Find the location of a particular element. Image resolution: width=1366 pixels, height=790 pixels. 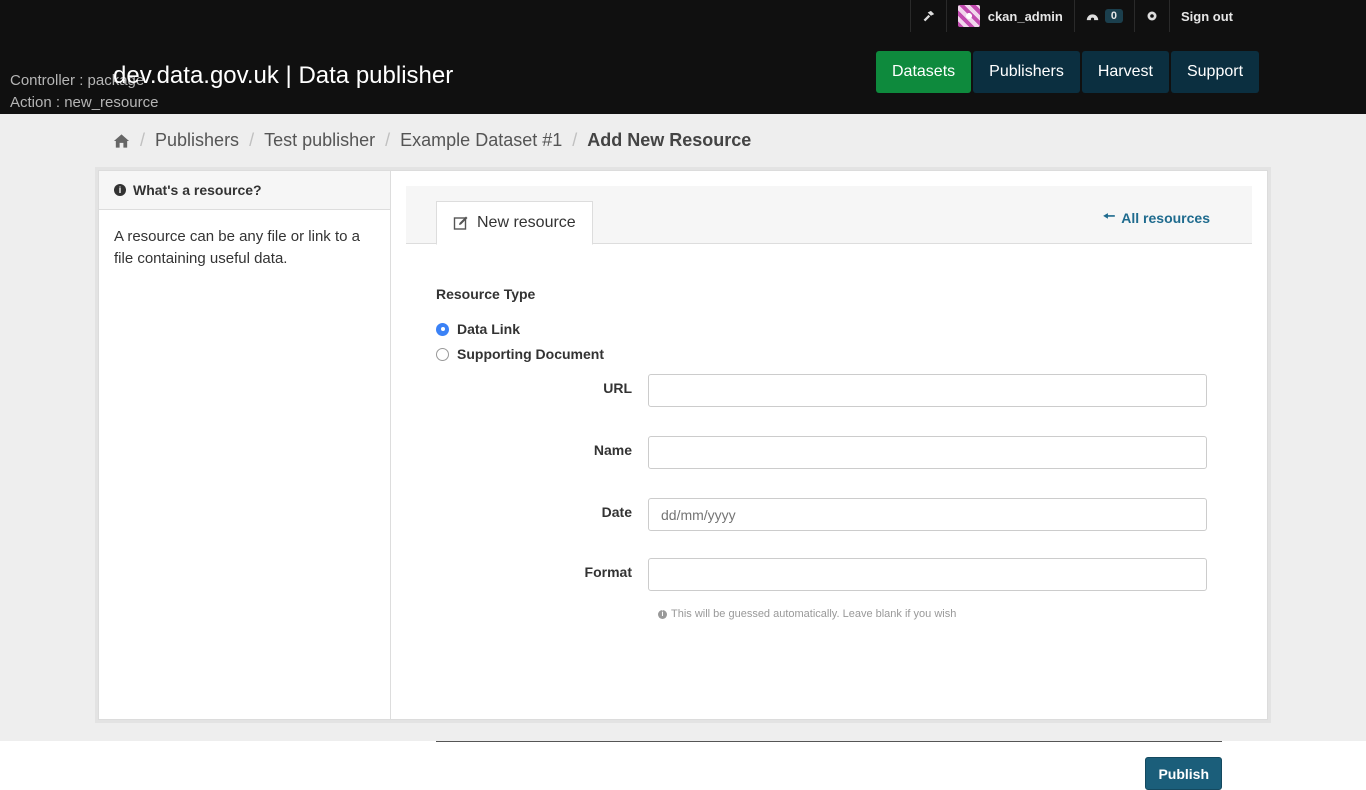

tab-bar: New resource 🠔 All resources is located at coordinates (829, 215).